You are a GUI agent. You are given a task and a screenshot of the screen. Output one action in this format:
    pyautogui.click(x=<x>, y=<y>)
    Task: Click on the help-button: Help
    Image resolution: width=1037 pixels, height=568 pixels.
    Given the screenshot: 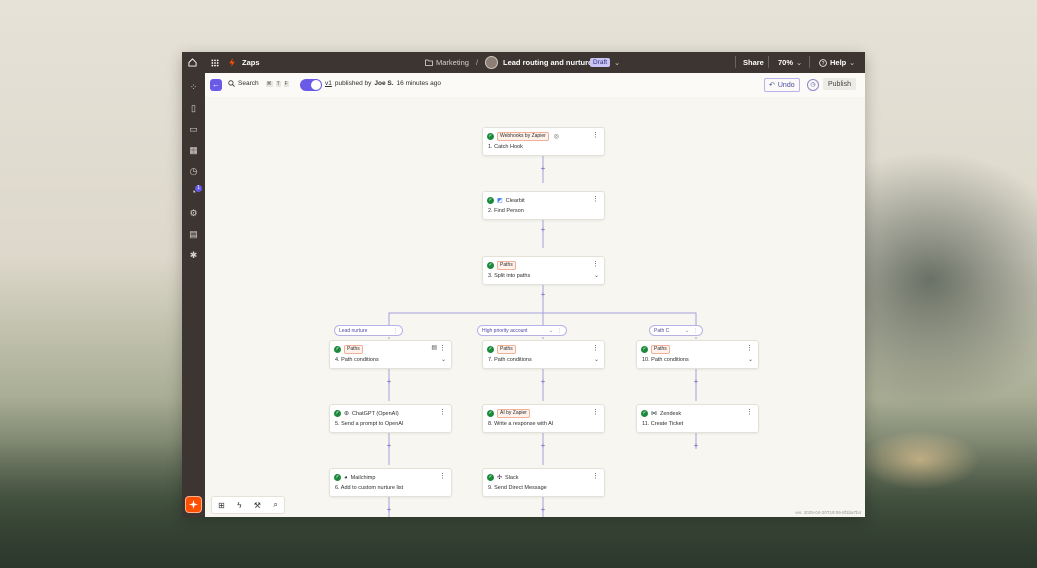 What is the action you would take?
    pyautogui.click(x=838, y=62)
    